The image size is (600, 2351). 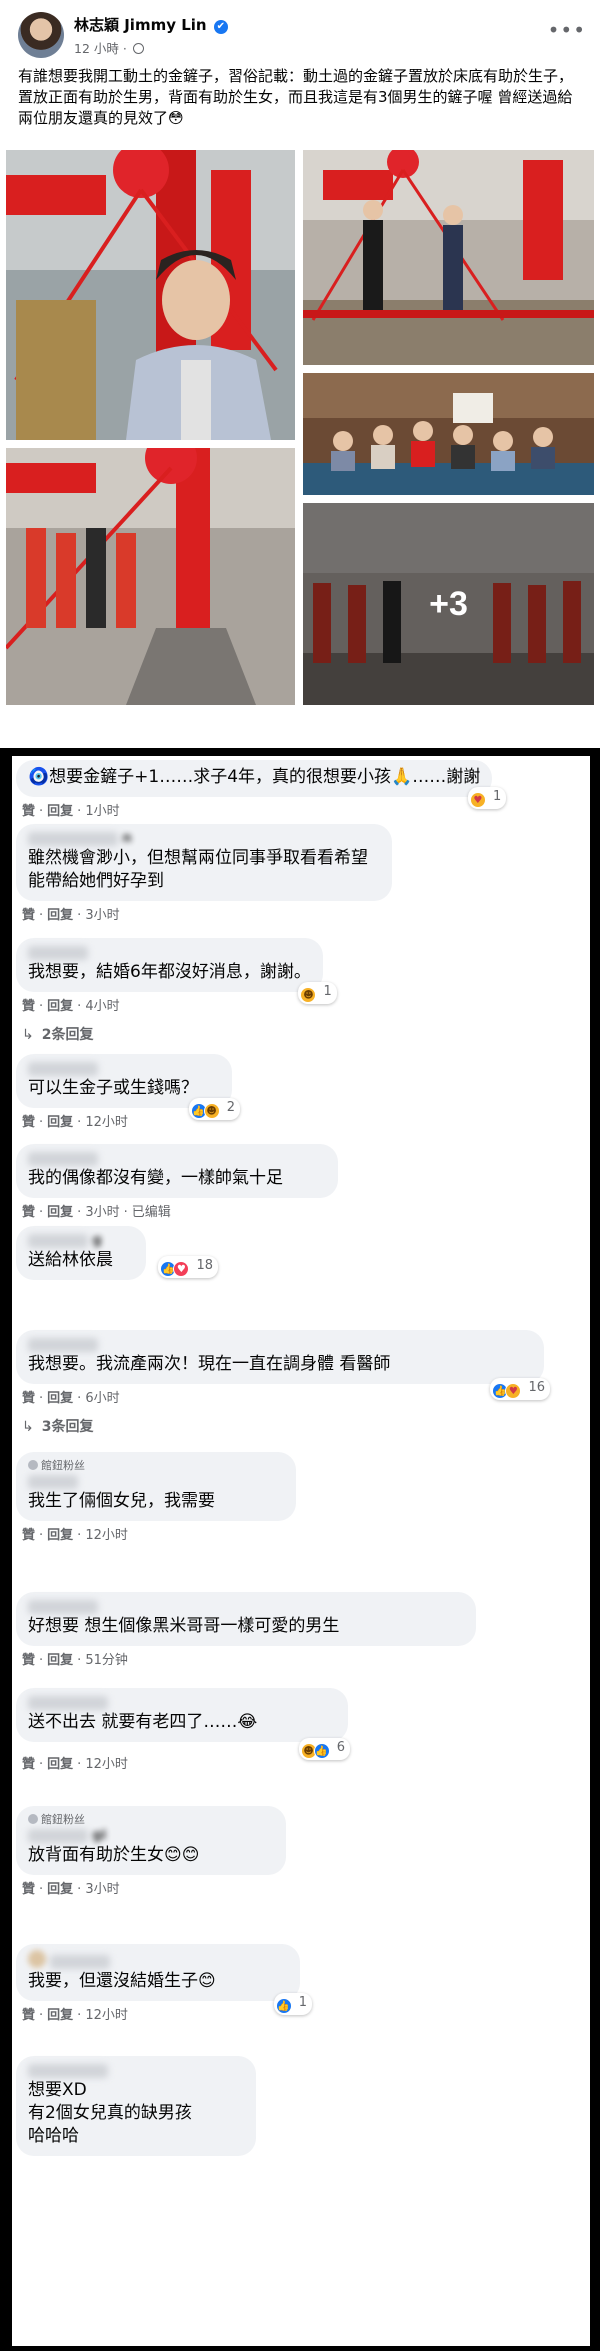 I want to click on photo-more: +3, so click(x=448, y=604).